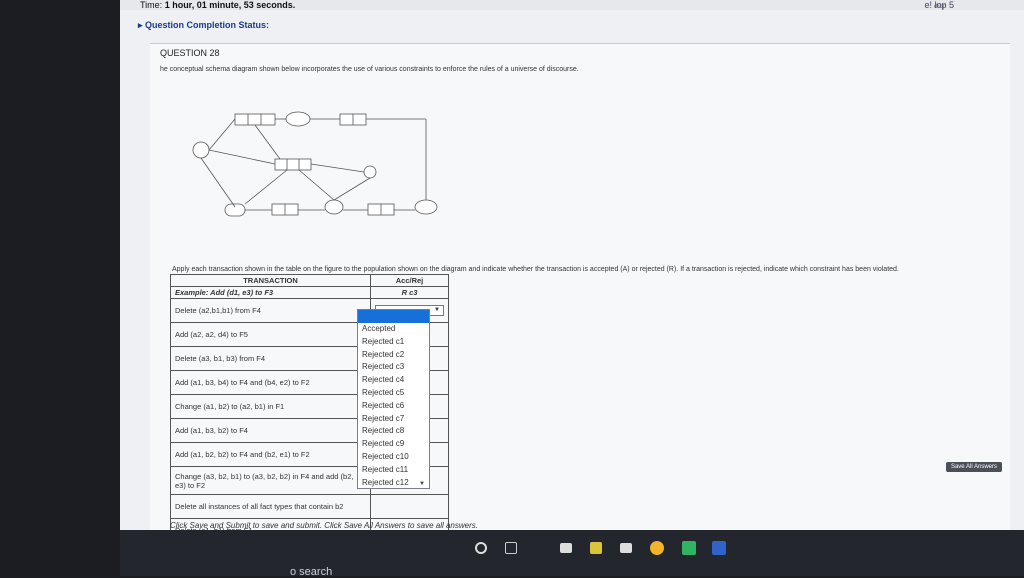 The width and height of the screenshot is (1024, 578). What do you see at coordinates (393, 342) in the screenshot?
I see `dropdown-option: Rejected c1` at bounding box center [393, 342].